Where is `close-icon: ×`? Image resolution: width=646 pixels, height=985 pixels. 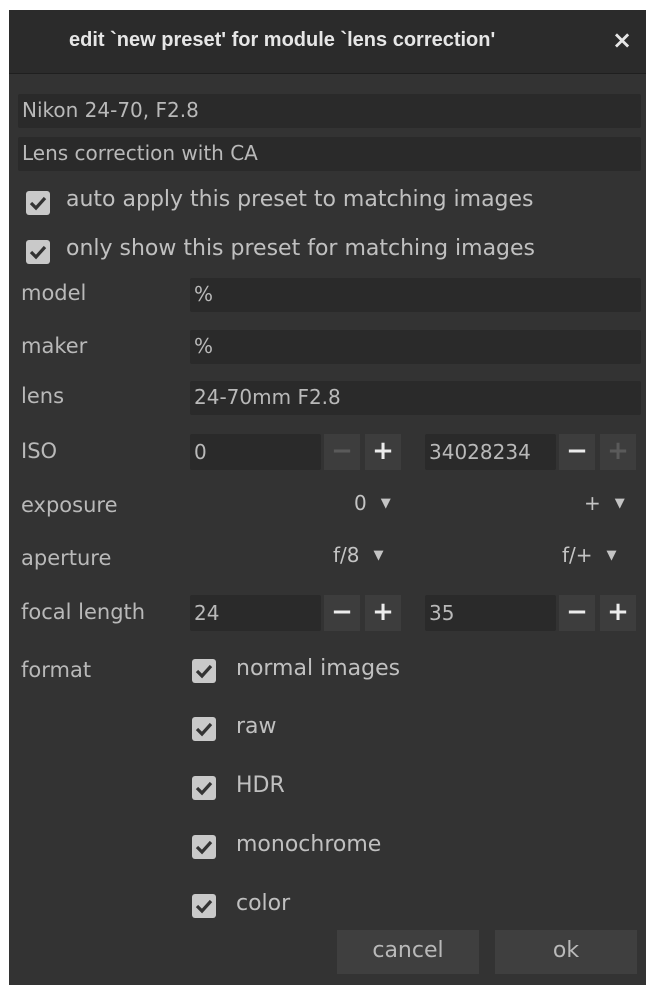
close-icon: × is located at coordinates (622, 40).